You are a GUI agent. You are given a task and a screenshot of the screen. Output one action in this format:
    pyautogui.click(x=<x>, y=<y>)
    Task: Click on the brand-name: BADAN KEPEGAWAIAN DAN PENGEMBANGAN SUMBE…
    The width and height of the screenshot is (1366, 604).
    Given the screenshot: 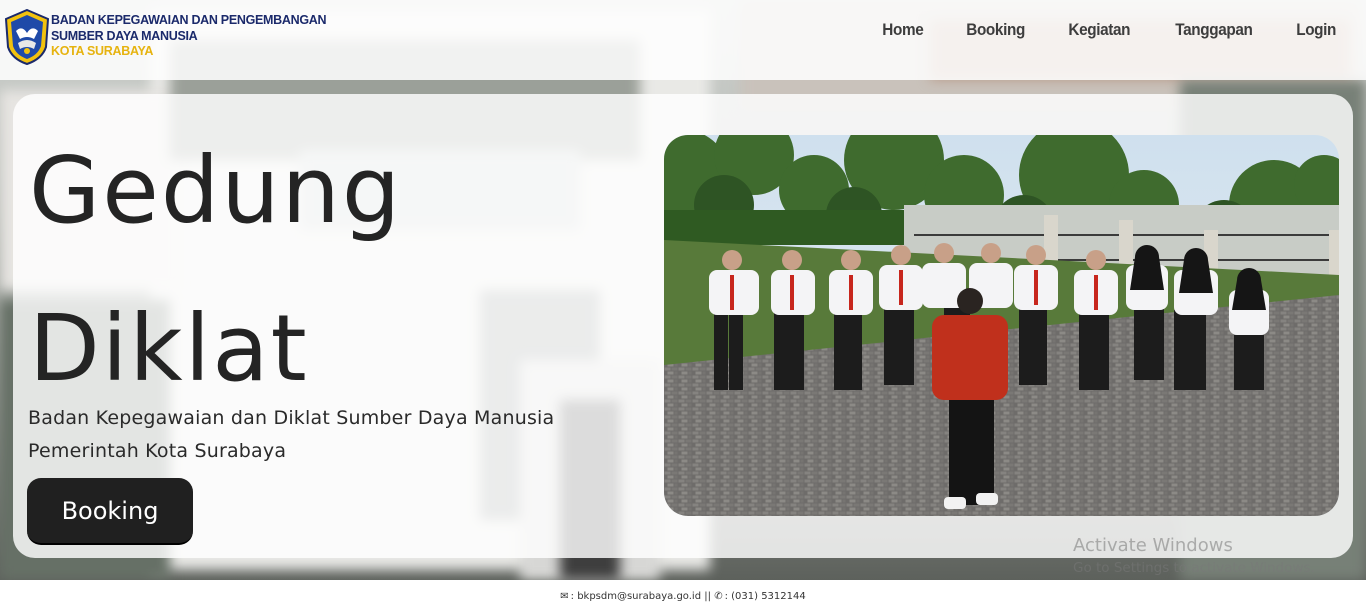 What is the action you would take?
    pyautogui.click(x=189, y=36)
    